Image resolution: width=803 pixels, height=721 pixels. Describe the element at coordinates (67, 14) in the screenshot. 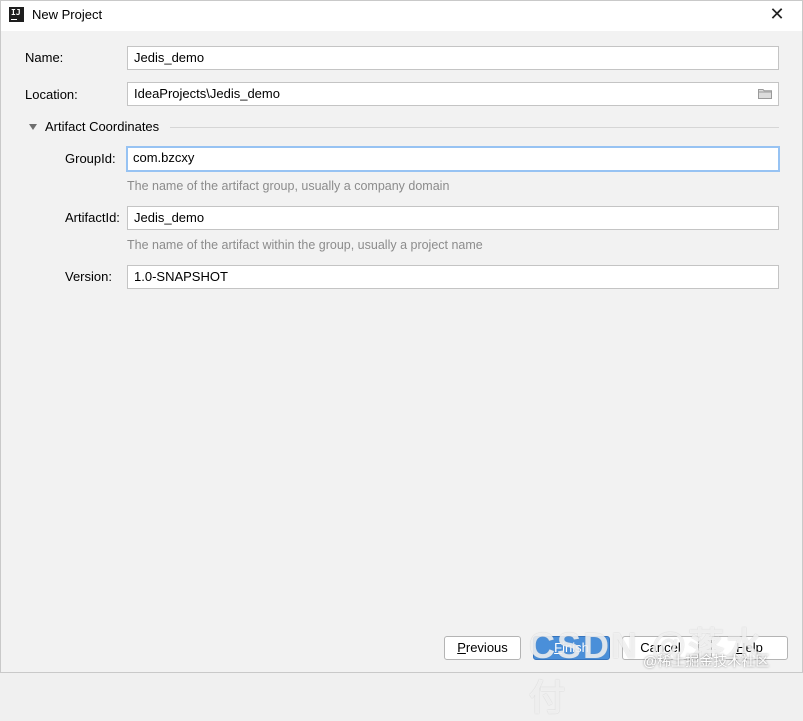

I see `dialog-title: New Project` at that location.